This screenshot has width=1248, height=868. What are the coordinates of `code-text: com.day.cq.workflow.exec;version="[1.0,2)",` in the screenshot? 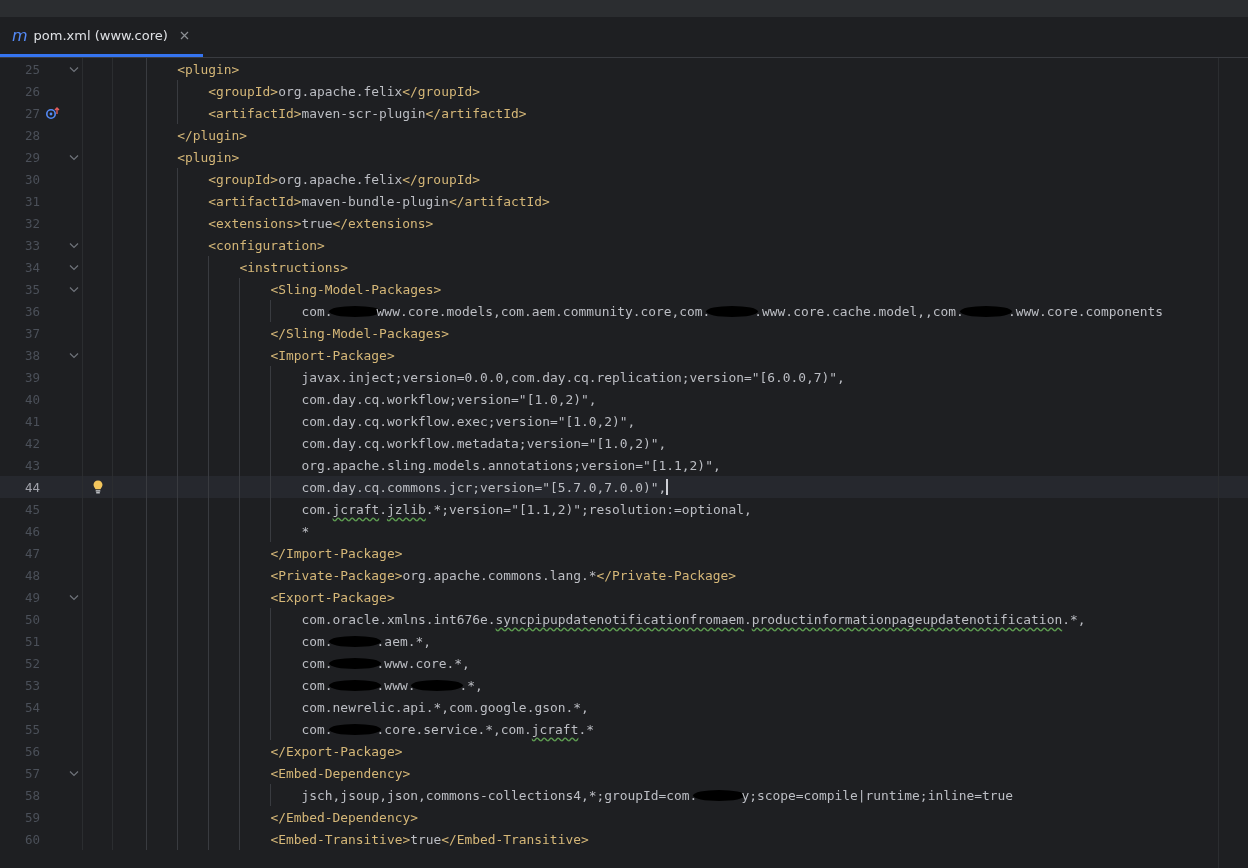 It's located at (468, 421).